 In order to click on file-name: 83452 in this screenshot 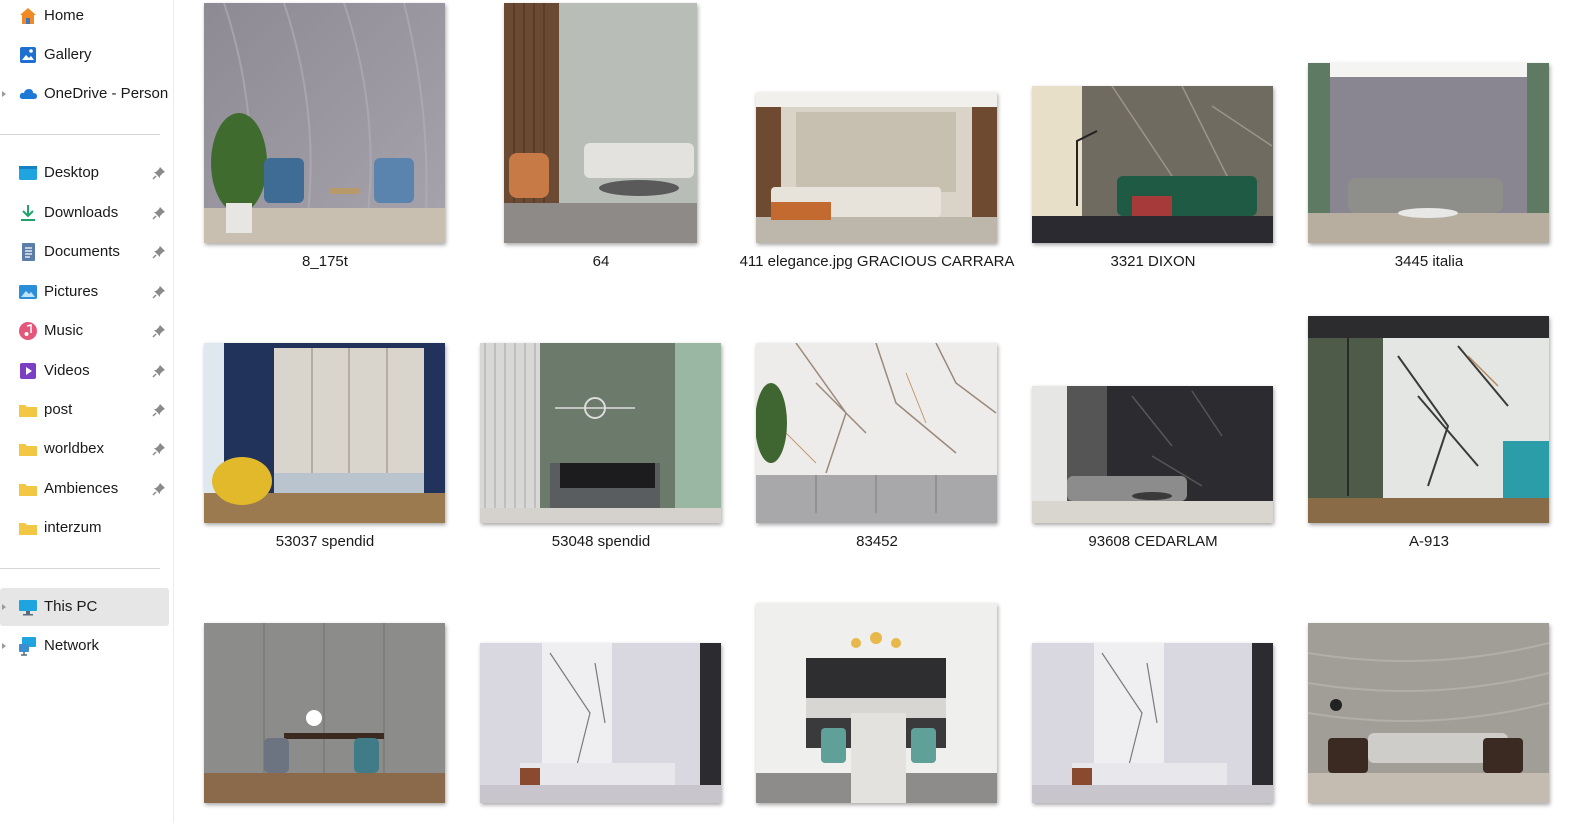, I will do `click(877, 541)`.